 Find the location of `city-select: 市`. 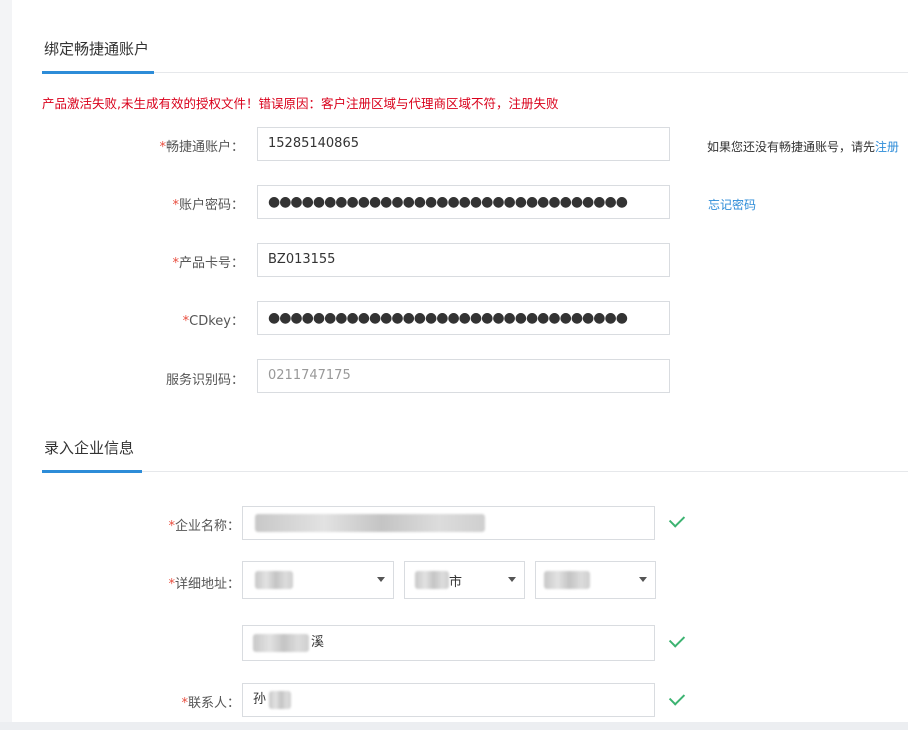

city-select: 市 is located at coordinates (464, 580).